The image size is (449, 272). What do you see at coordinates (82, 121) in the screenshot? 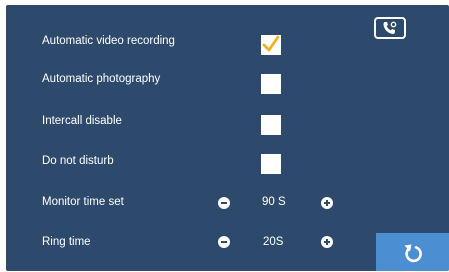
I see `intercall-disable-label: Intercall disable` at bounding box center [82, 121].